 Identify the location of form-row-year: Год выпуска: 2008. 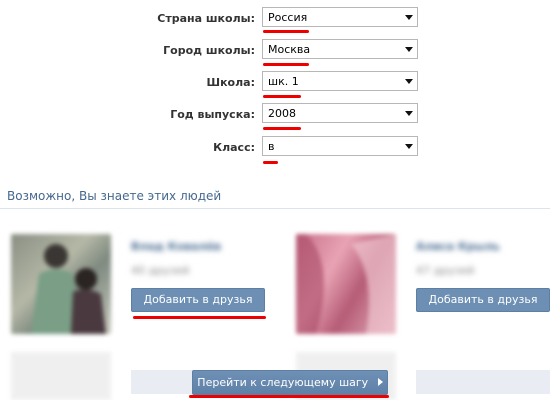
(275, 115).